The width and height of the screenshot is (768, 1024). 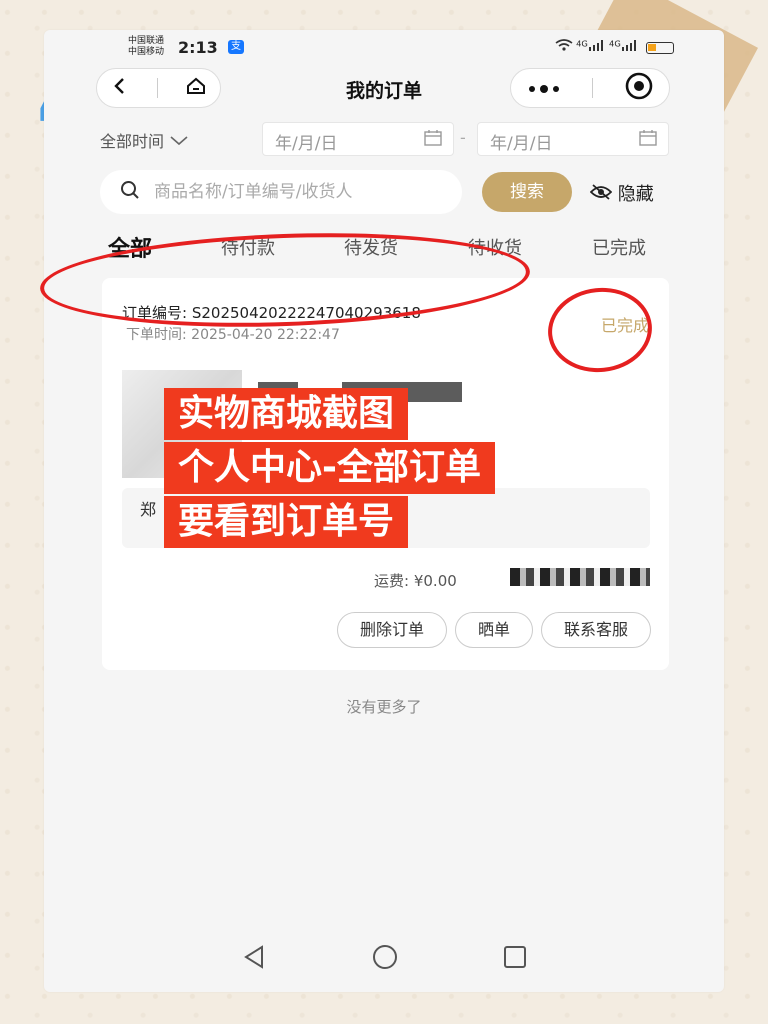 What do you see at coordinates (595, 630) in the screenshot?
I see `contact-service-button: 联系客服` at bounding box center [595, 630].